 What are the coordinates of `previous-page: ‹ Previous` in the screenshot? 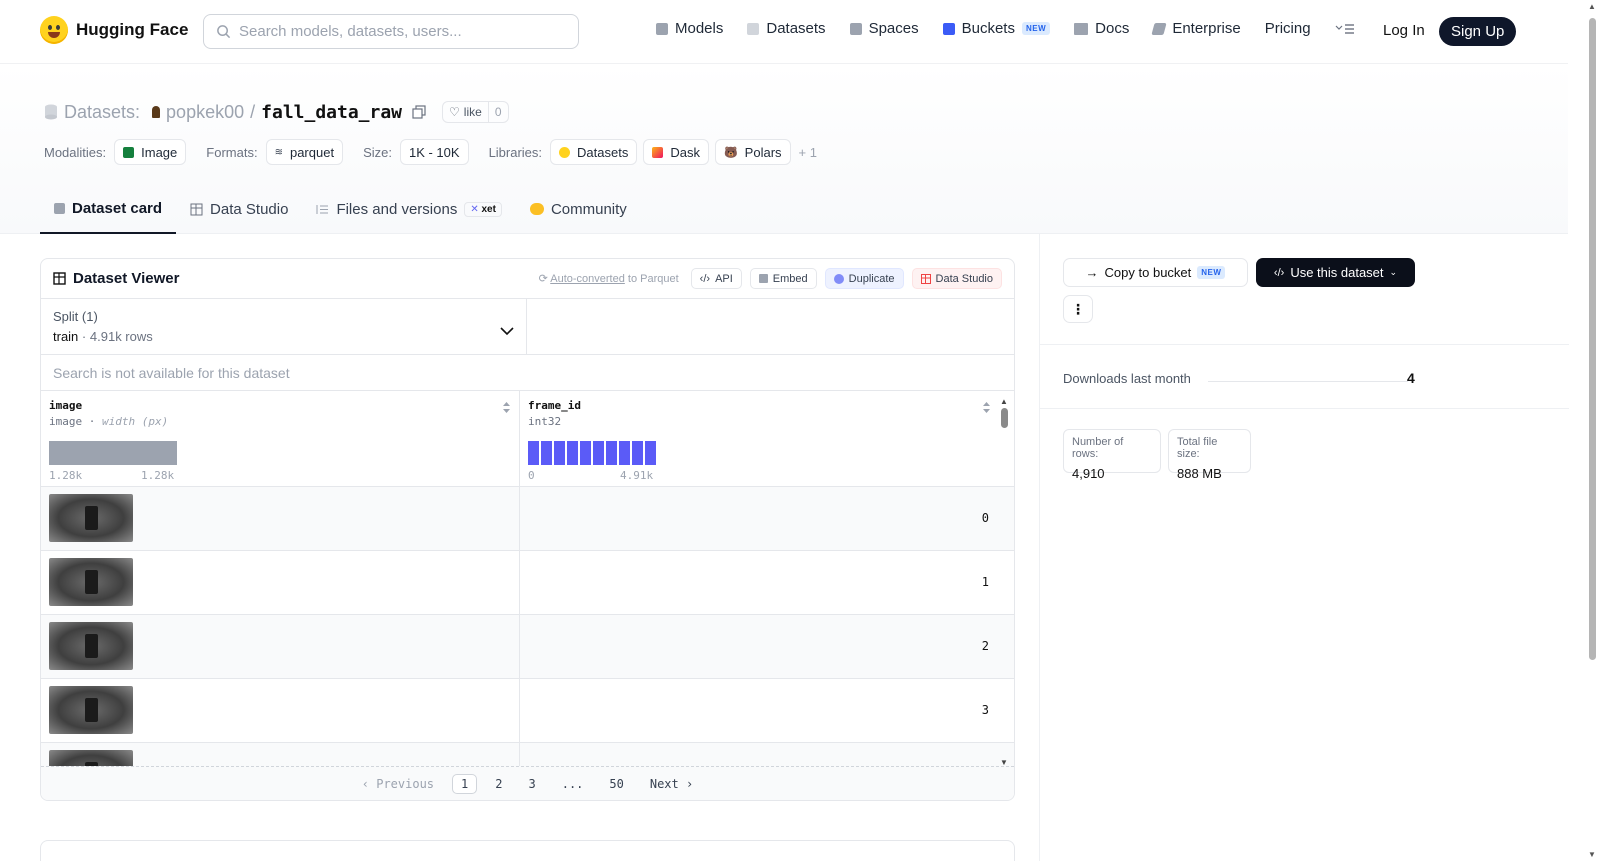 It's located at (398, 784).